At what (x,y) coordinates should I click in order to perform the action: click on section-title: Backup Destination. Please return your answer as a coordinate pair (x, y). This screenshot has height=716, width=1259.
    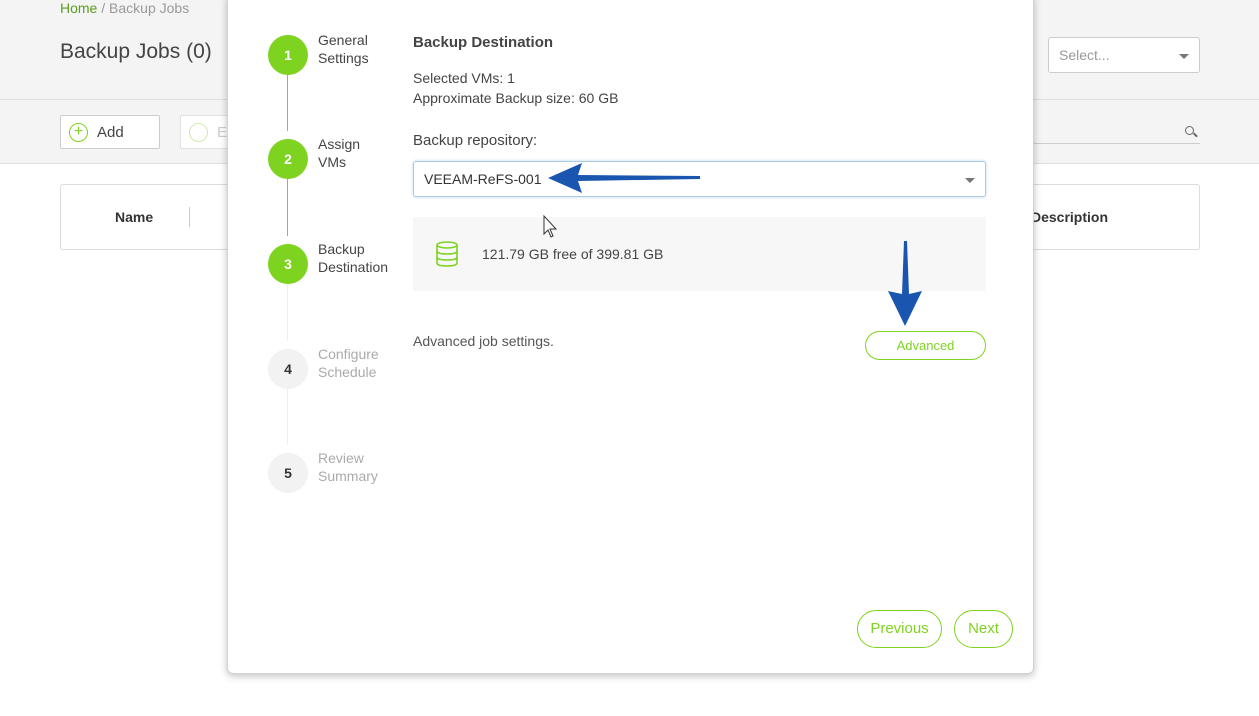
    Looking at the image, I should click on (483, 42).